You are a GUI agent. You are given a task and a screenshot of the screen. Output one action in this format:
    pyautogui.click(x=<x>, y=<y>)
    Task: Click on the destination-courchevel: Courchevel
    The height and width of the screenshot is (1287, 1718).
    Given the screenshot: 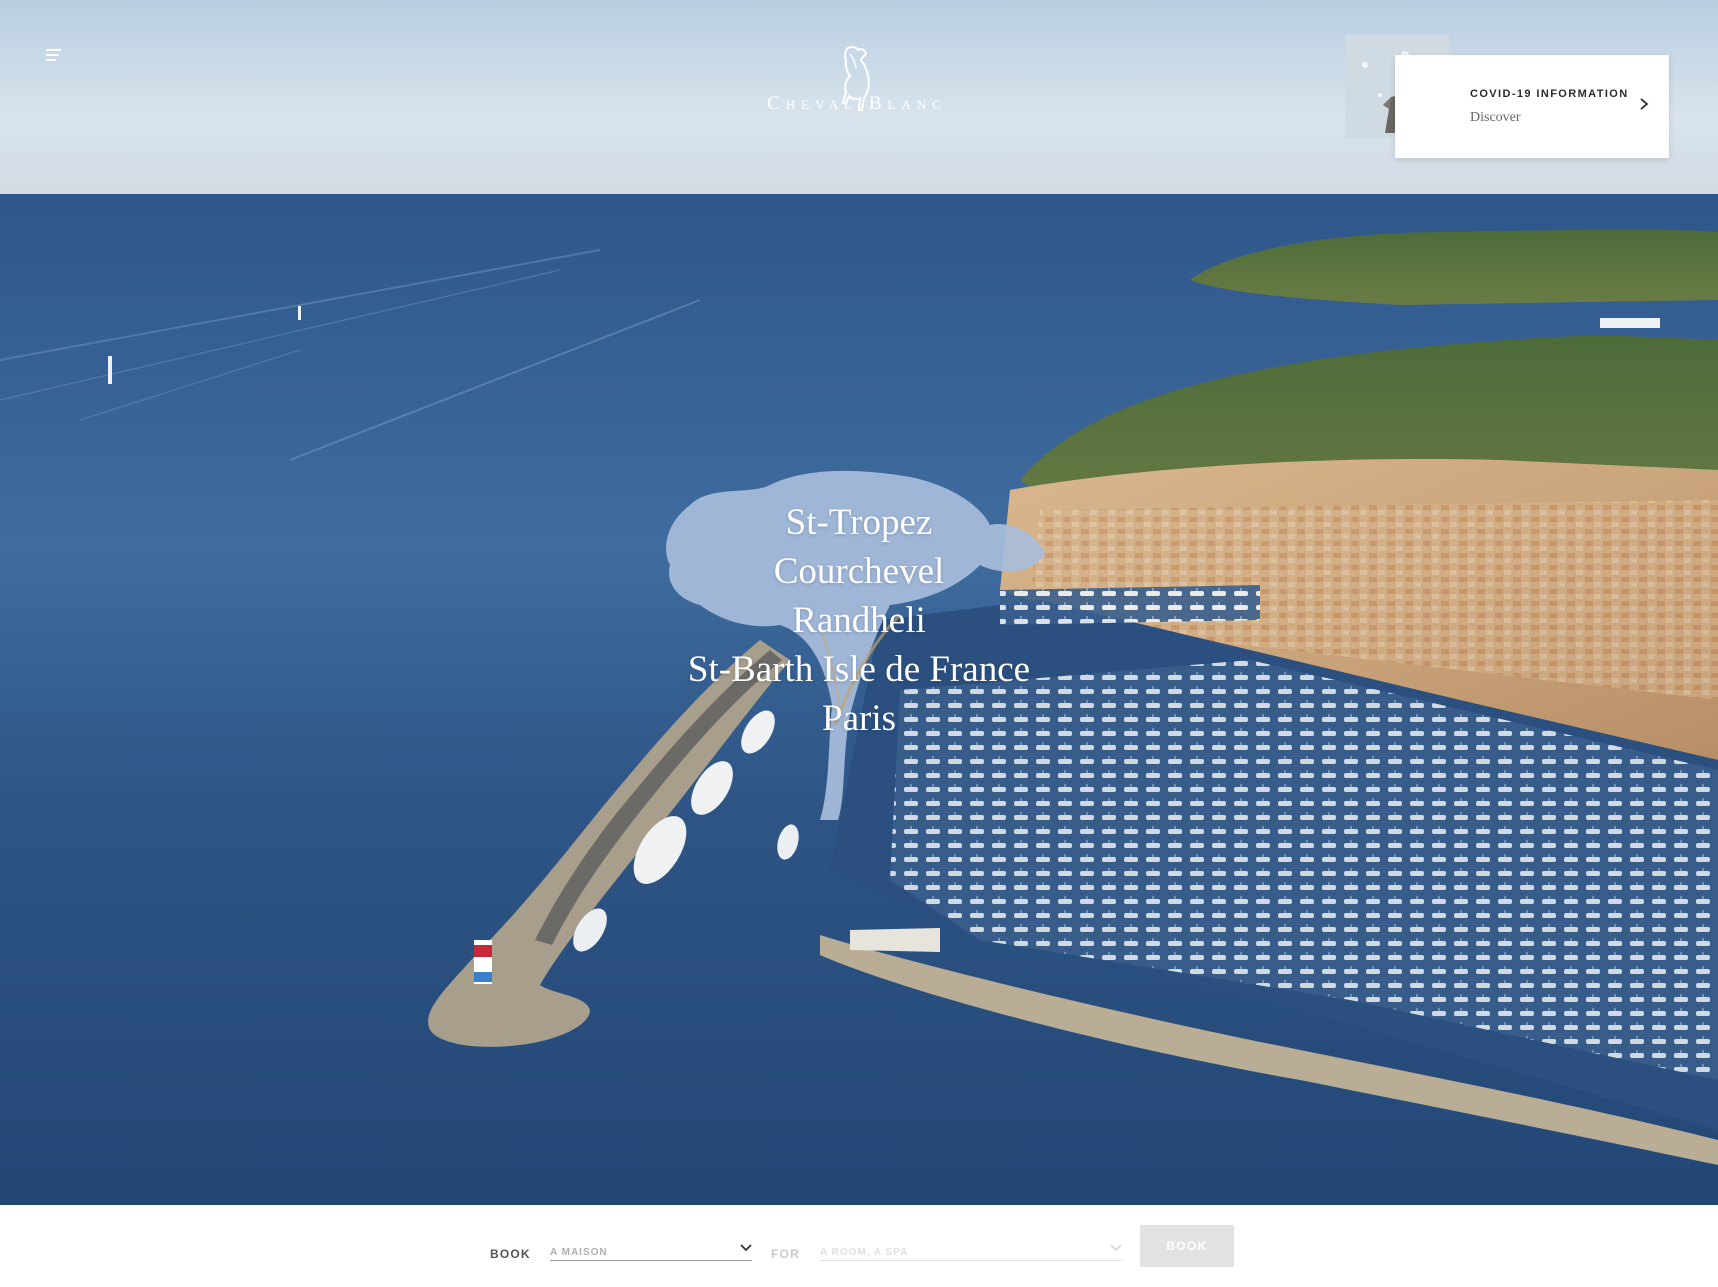 What is the action you would take?
    pyautogui.click(x=859, y=571)
    